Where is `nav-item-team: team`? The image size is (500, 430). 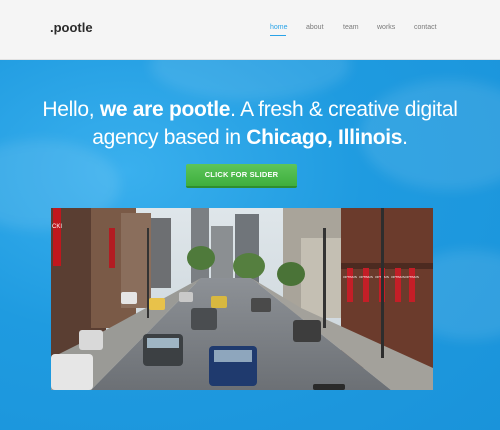
nav-item-team: team is located at coordinates (351, 27).